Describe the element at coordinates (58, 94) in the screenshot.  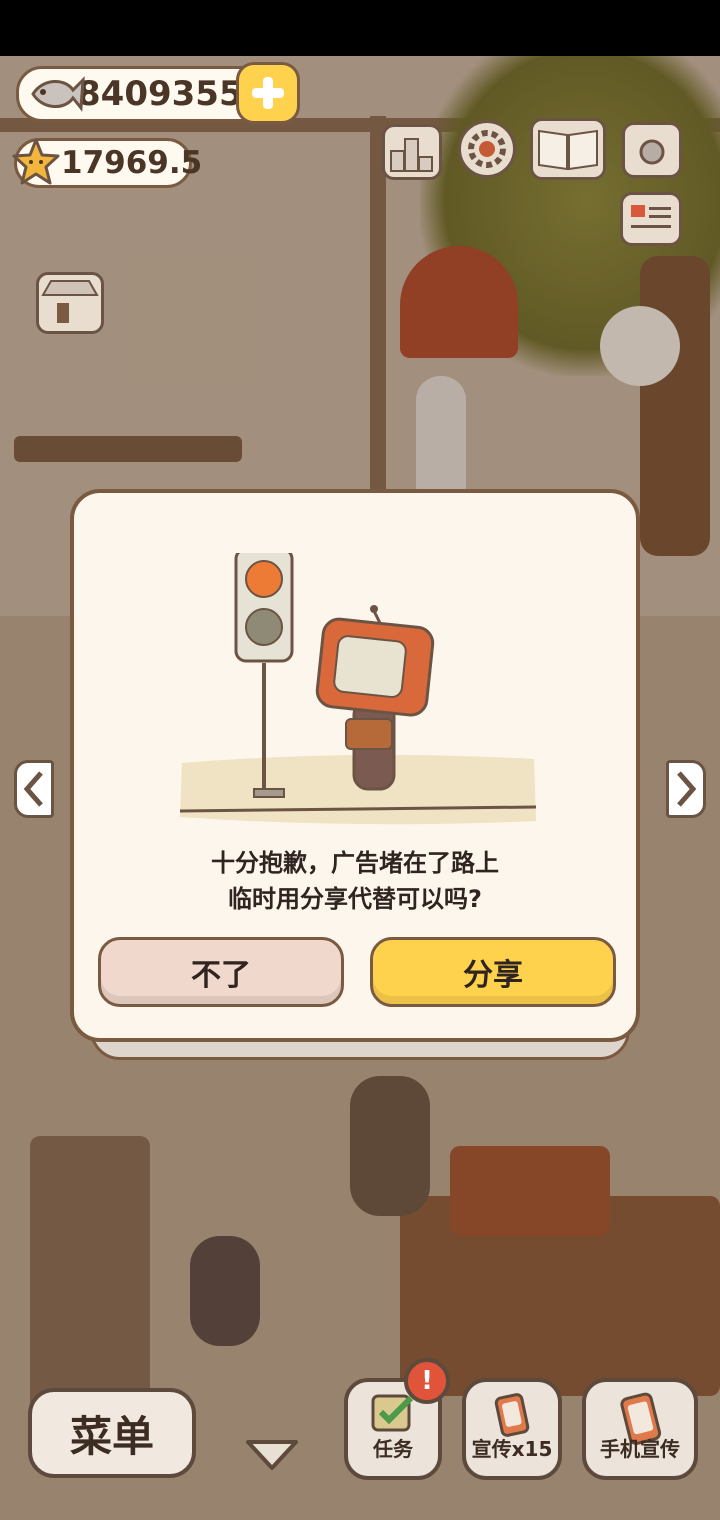
I see `fish-icon` at that location.